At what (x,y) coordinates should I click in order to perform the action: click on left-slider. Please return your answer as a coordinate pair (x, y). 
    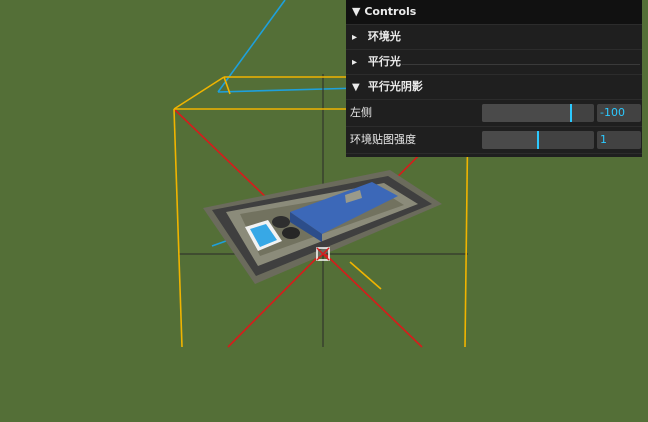
    Looking at the image, I should click on (538, 113).